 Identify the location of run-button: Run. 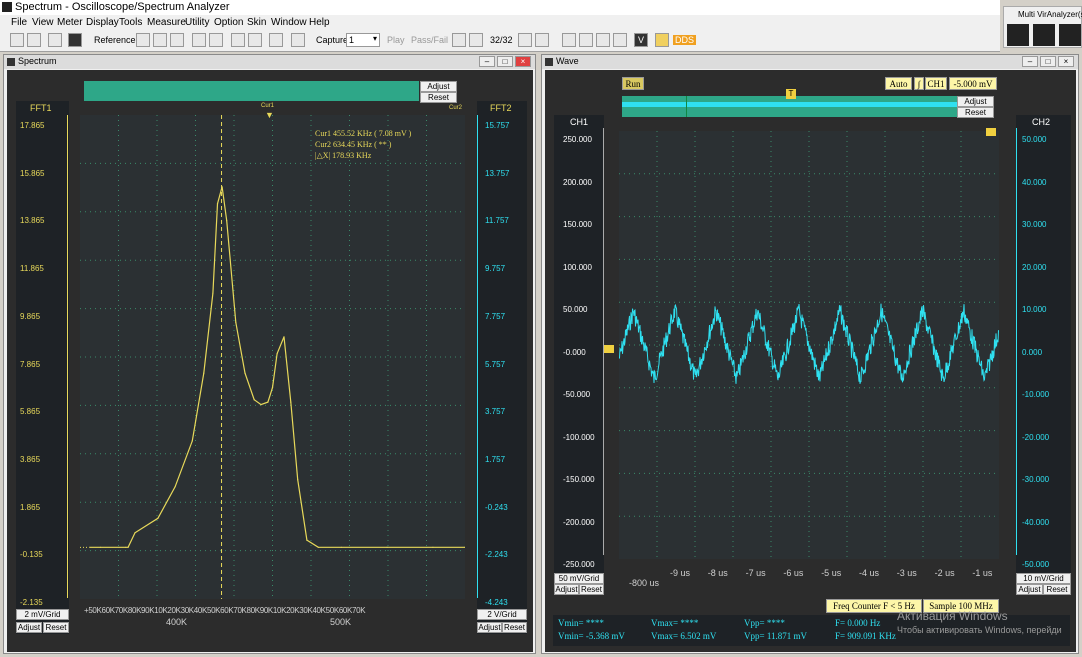
(633, 83).